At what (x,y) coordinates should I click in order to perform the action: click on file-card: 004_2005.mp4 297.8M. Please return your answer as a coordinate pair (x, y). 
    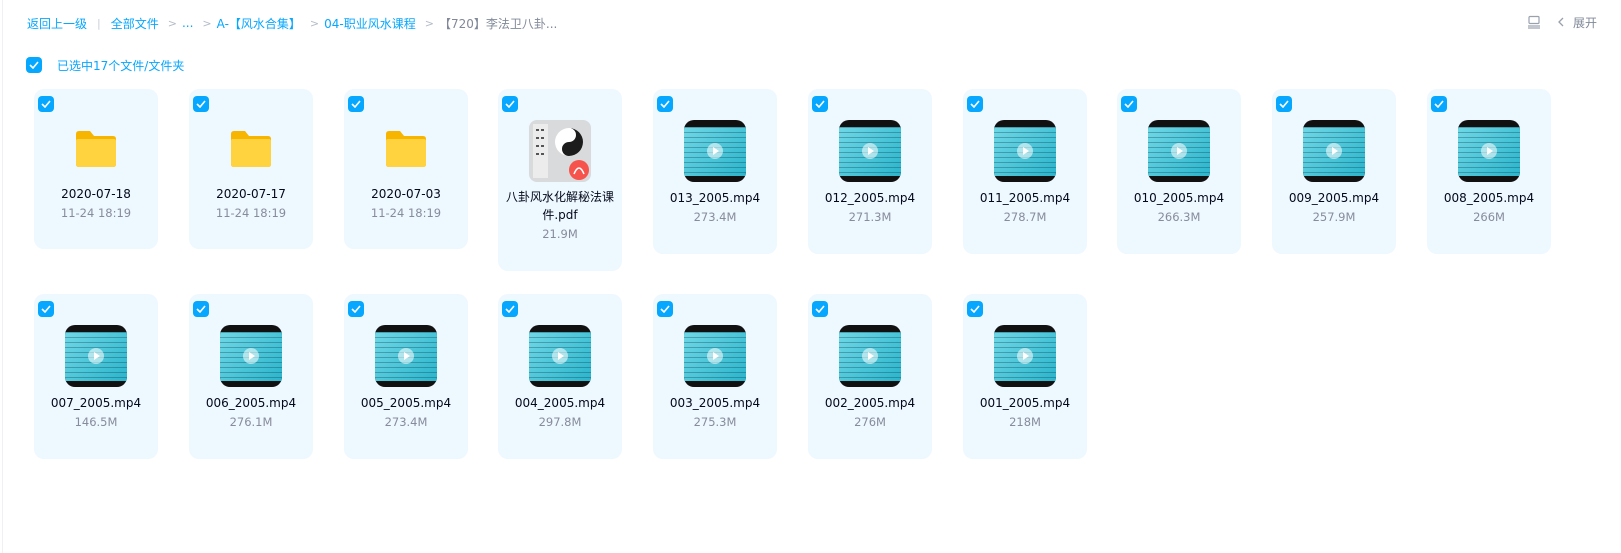
    Looking at the image, I should click on (560, 376).